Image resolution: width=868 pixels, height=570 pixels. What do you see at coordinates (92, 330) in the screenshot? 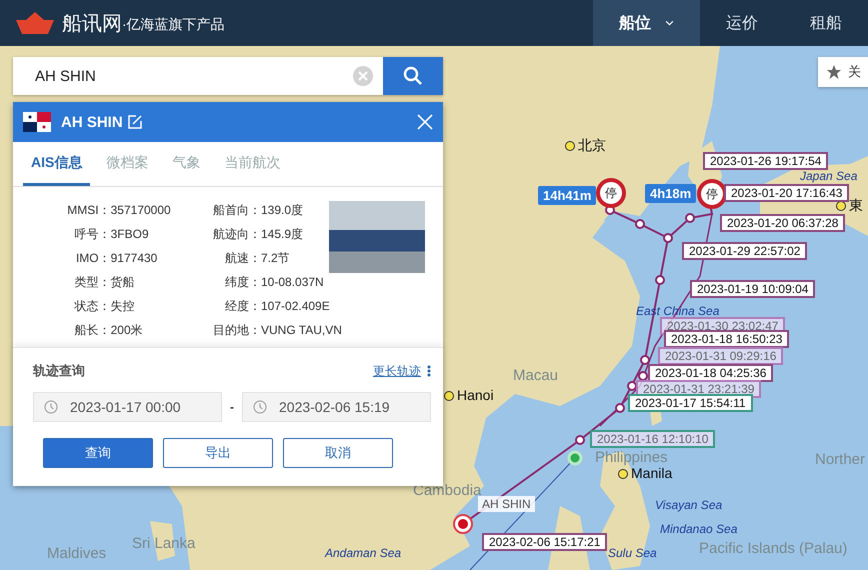
I see `field-label: 船长：` at bounding box center [92, 330].